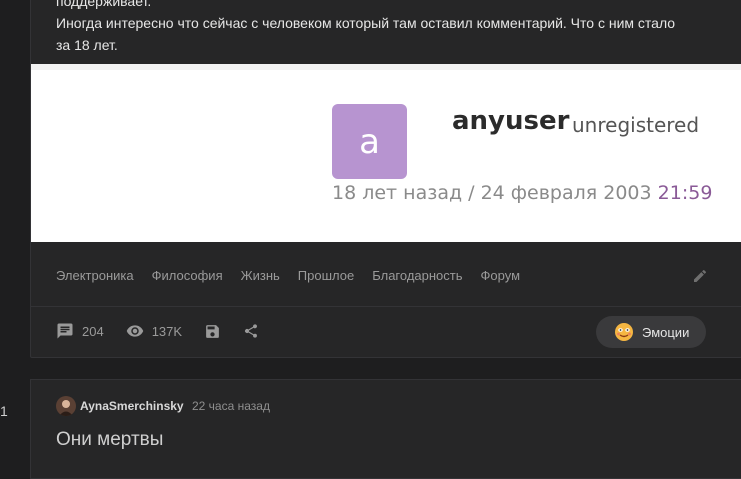 The width and height of the screenshot is (741, 479). Describe the element at coordinates (104, 4) in the screenshot. I see `post-text-line: поддерживает.` at that location.